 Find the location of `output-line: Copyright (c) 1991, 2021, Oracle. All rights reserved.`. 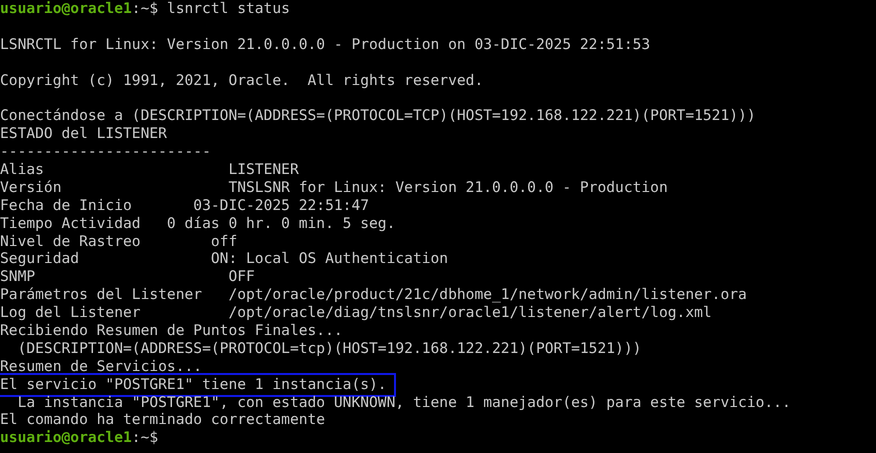

output-line: Copyright (c) 1991, 2021, Oracle. All rights reserved. is located at coordinates (242, 81).